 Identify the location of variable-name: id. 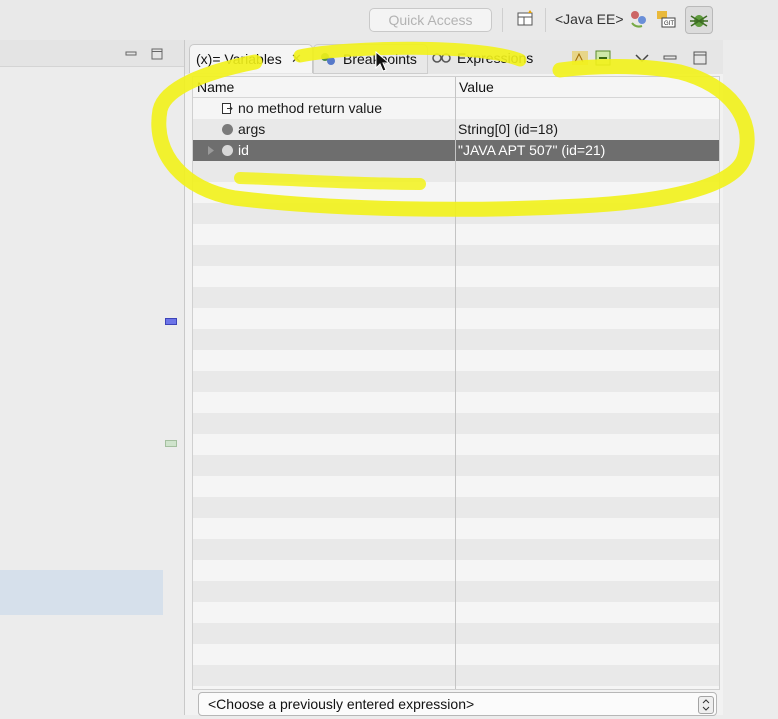
(243, 150).